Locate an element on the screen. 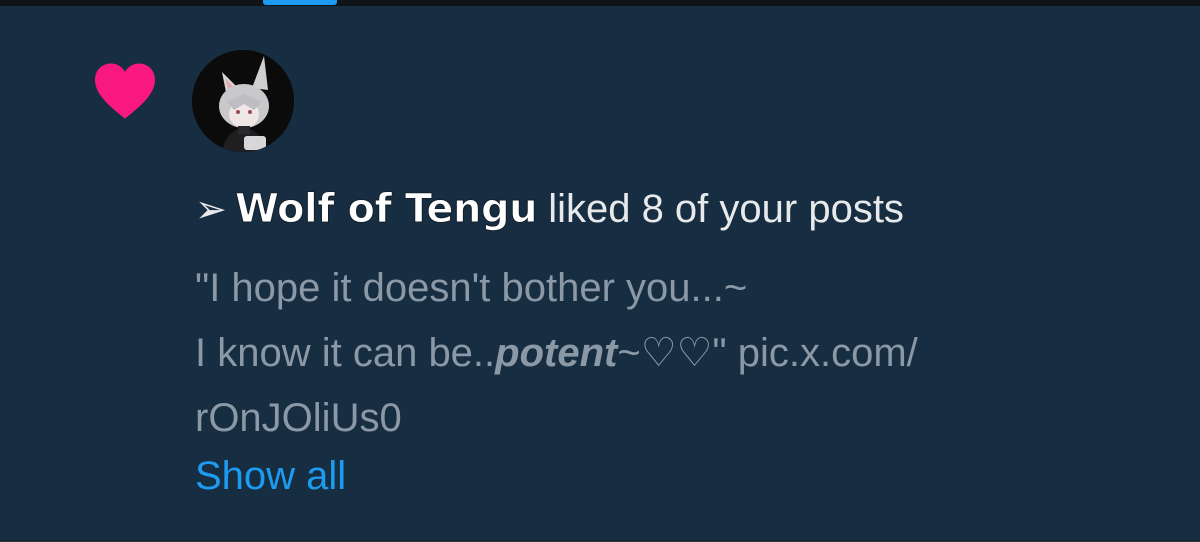 This screenshot has width=1200, height=542. post-link-part-2: rOnJOliUs0 is located at coordinates (675, 418).